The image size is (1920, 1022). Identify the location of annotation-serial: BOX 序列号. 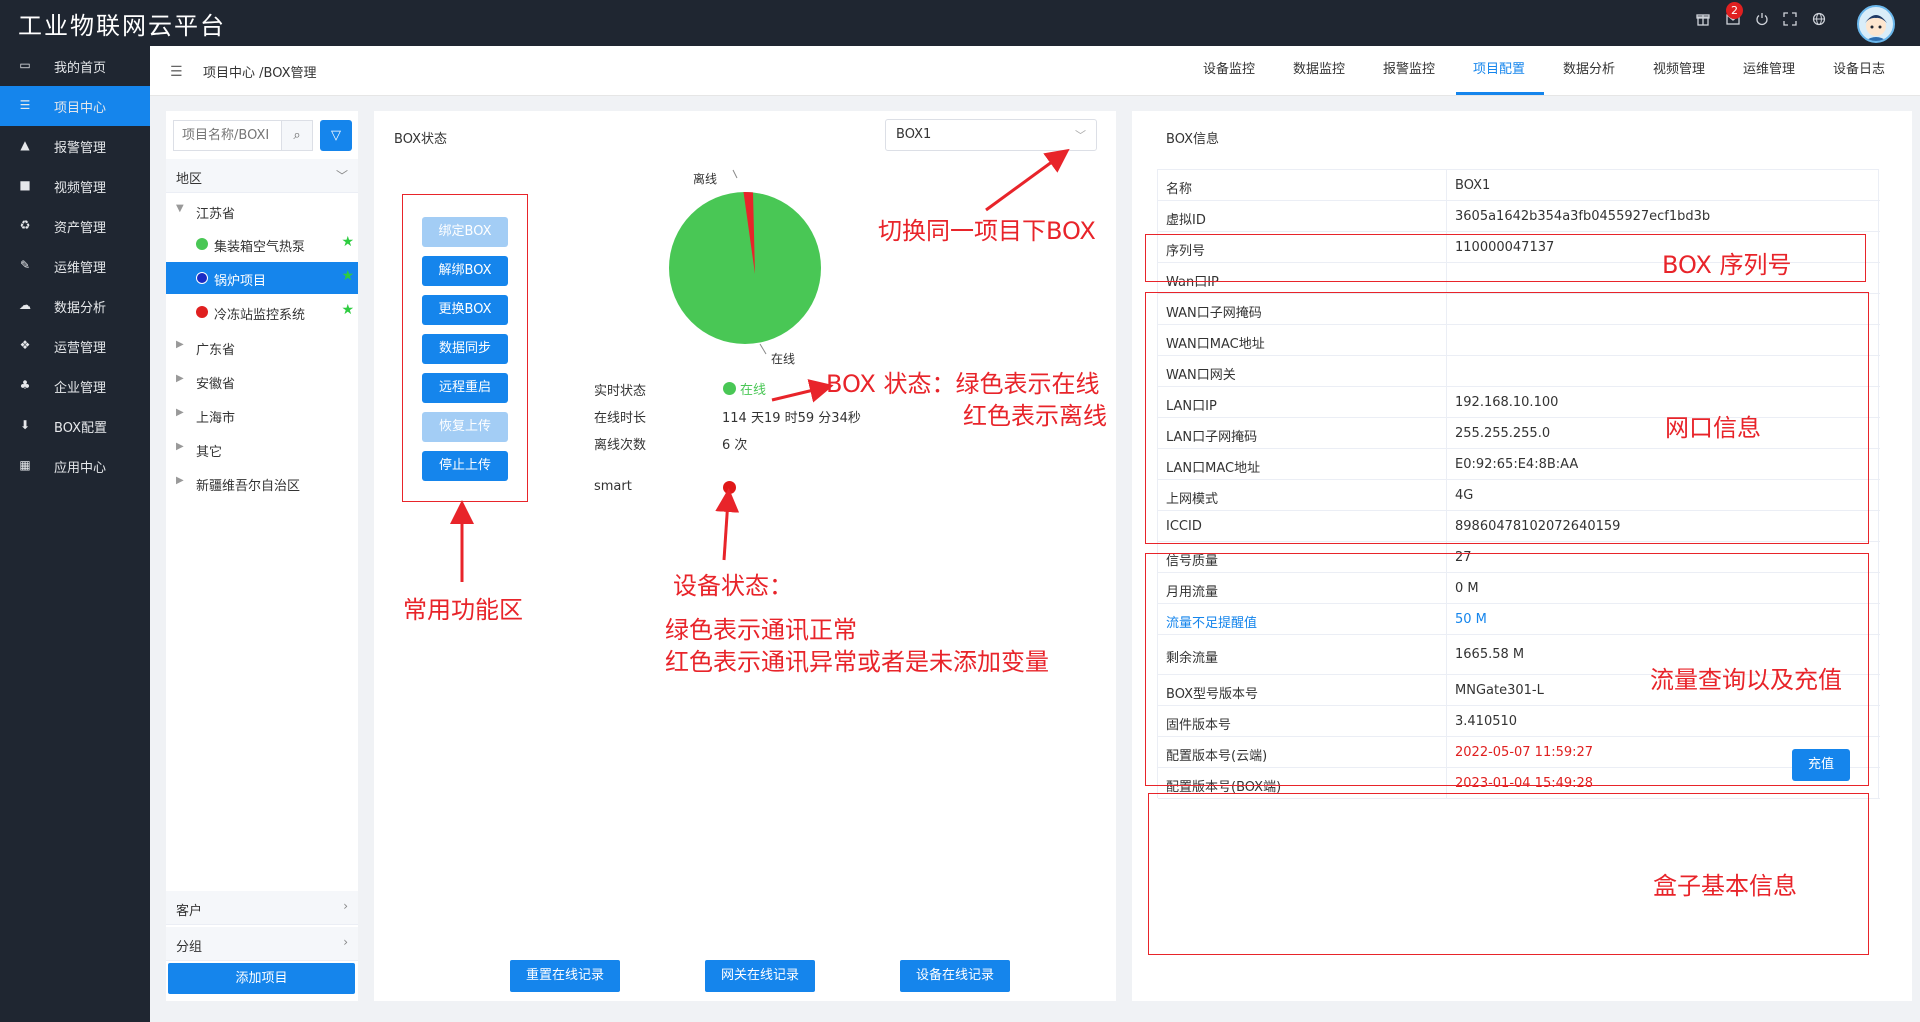
(1727, 265).